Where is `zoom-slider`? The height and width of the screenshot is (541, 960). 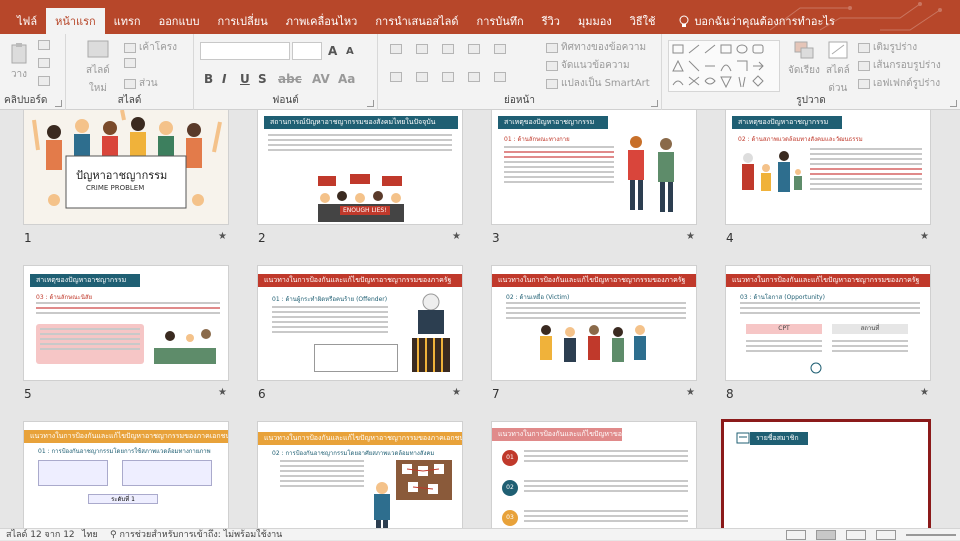 zoom-slider is located at coordinates (931, 535).